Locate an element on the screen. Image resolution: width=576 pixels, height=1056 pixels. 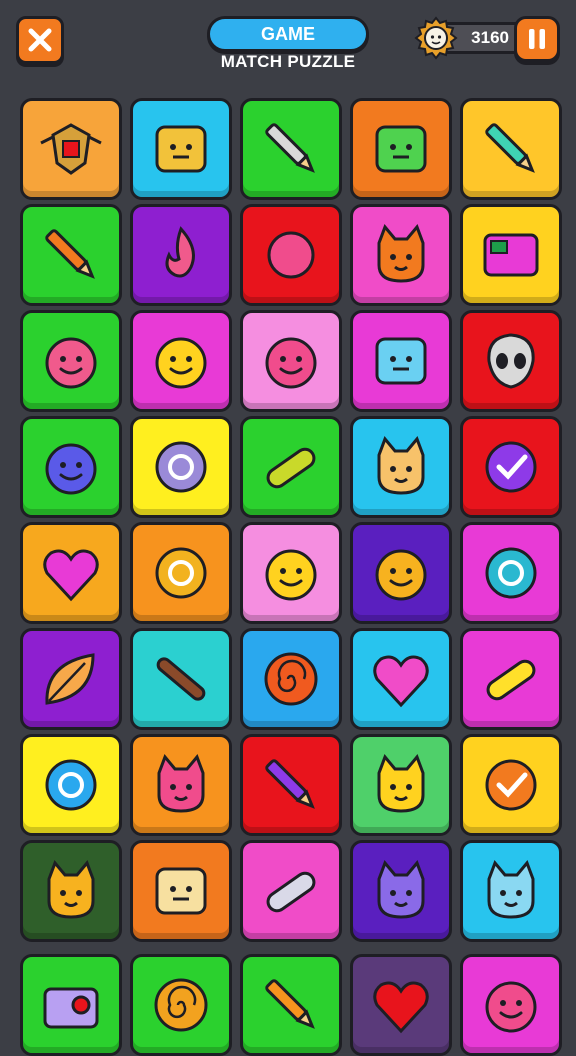
leaf-icon is located at coordinates (70, 679).